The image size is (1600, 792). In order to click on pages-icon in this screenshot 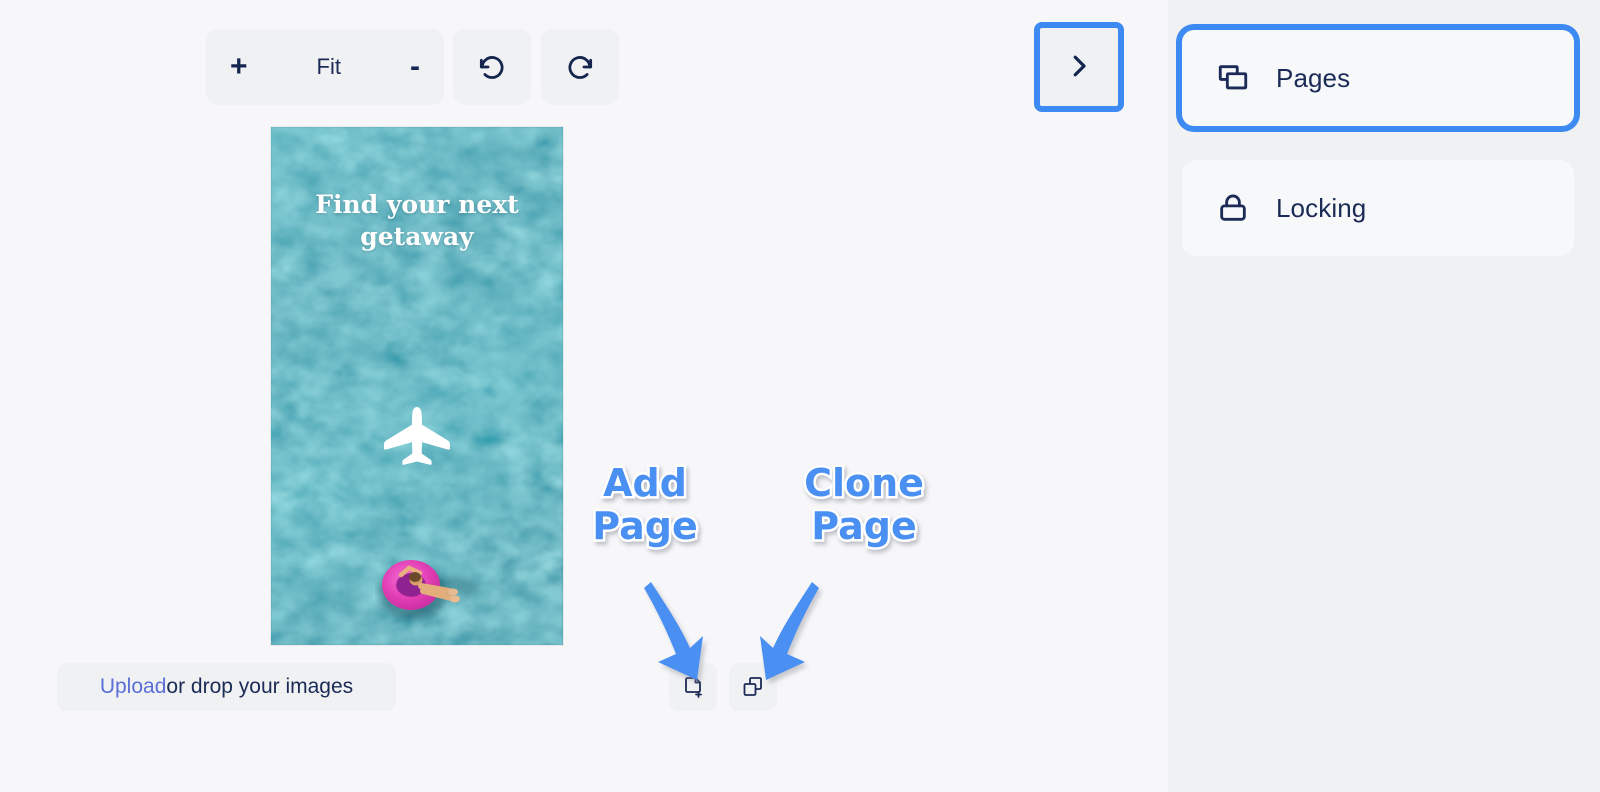, I will do `click(1233, 78)`.